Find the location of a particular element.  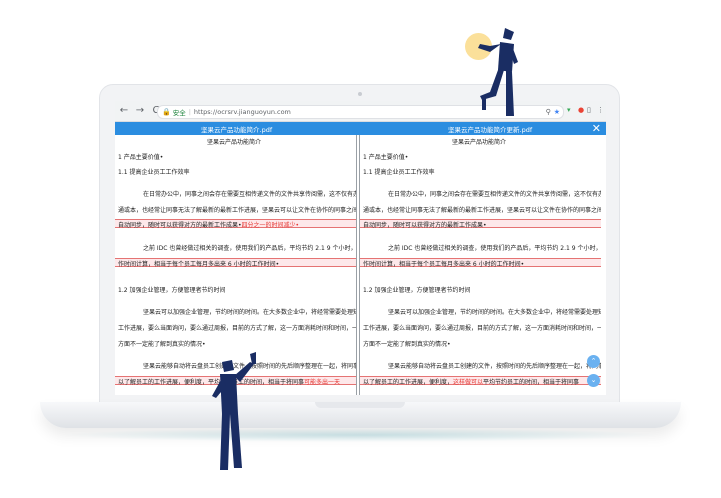

url-text: https://ocrsrv.jianguoyun.com is located at coordinates (242, 112).